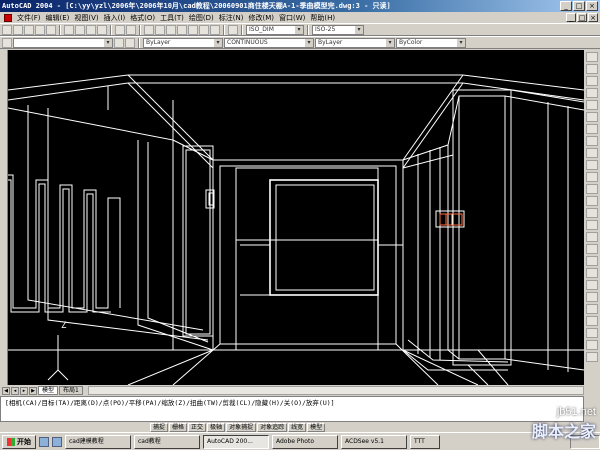 Image resolution: width=600 pixels, height=450 pixels. I want to click on menu-tools: 工具(T), so click(172, 18).